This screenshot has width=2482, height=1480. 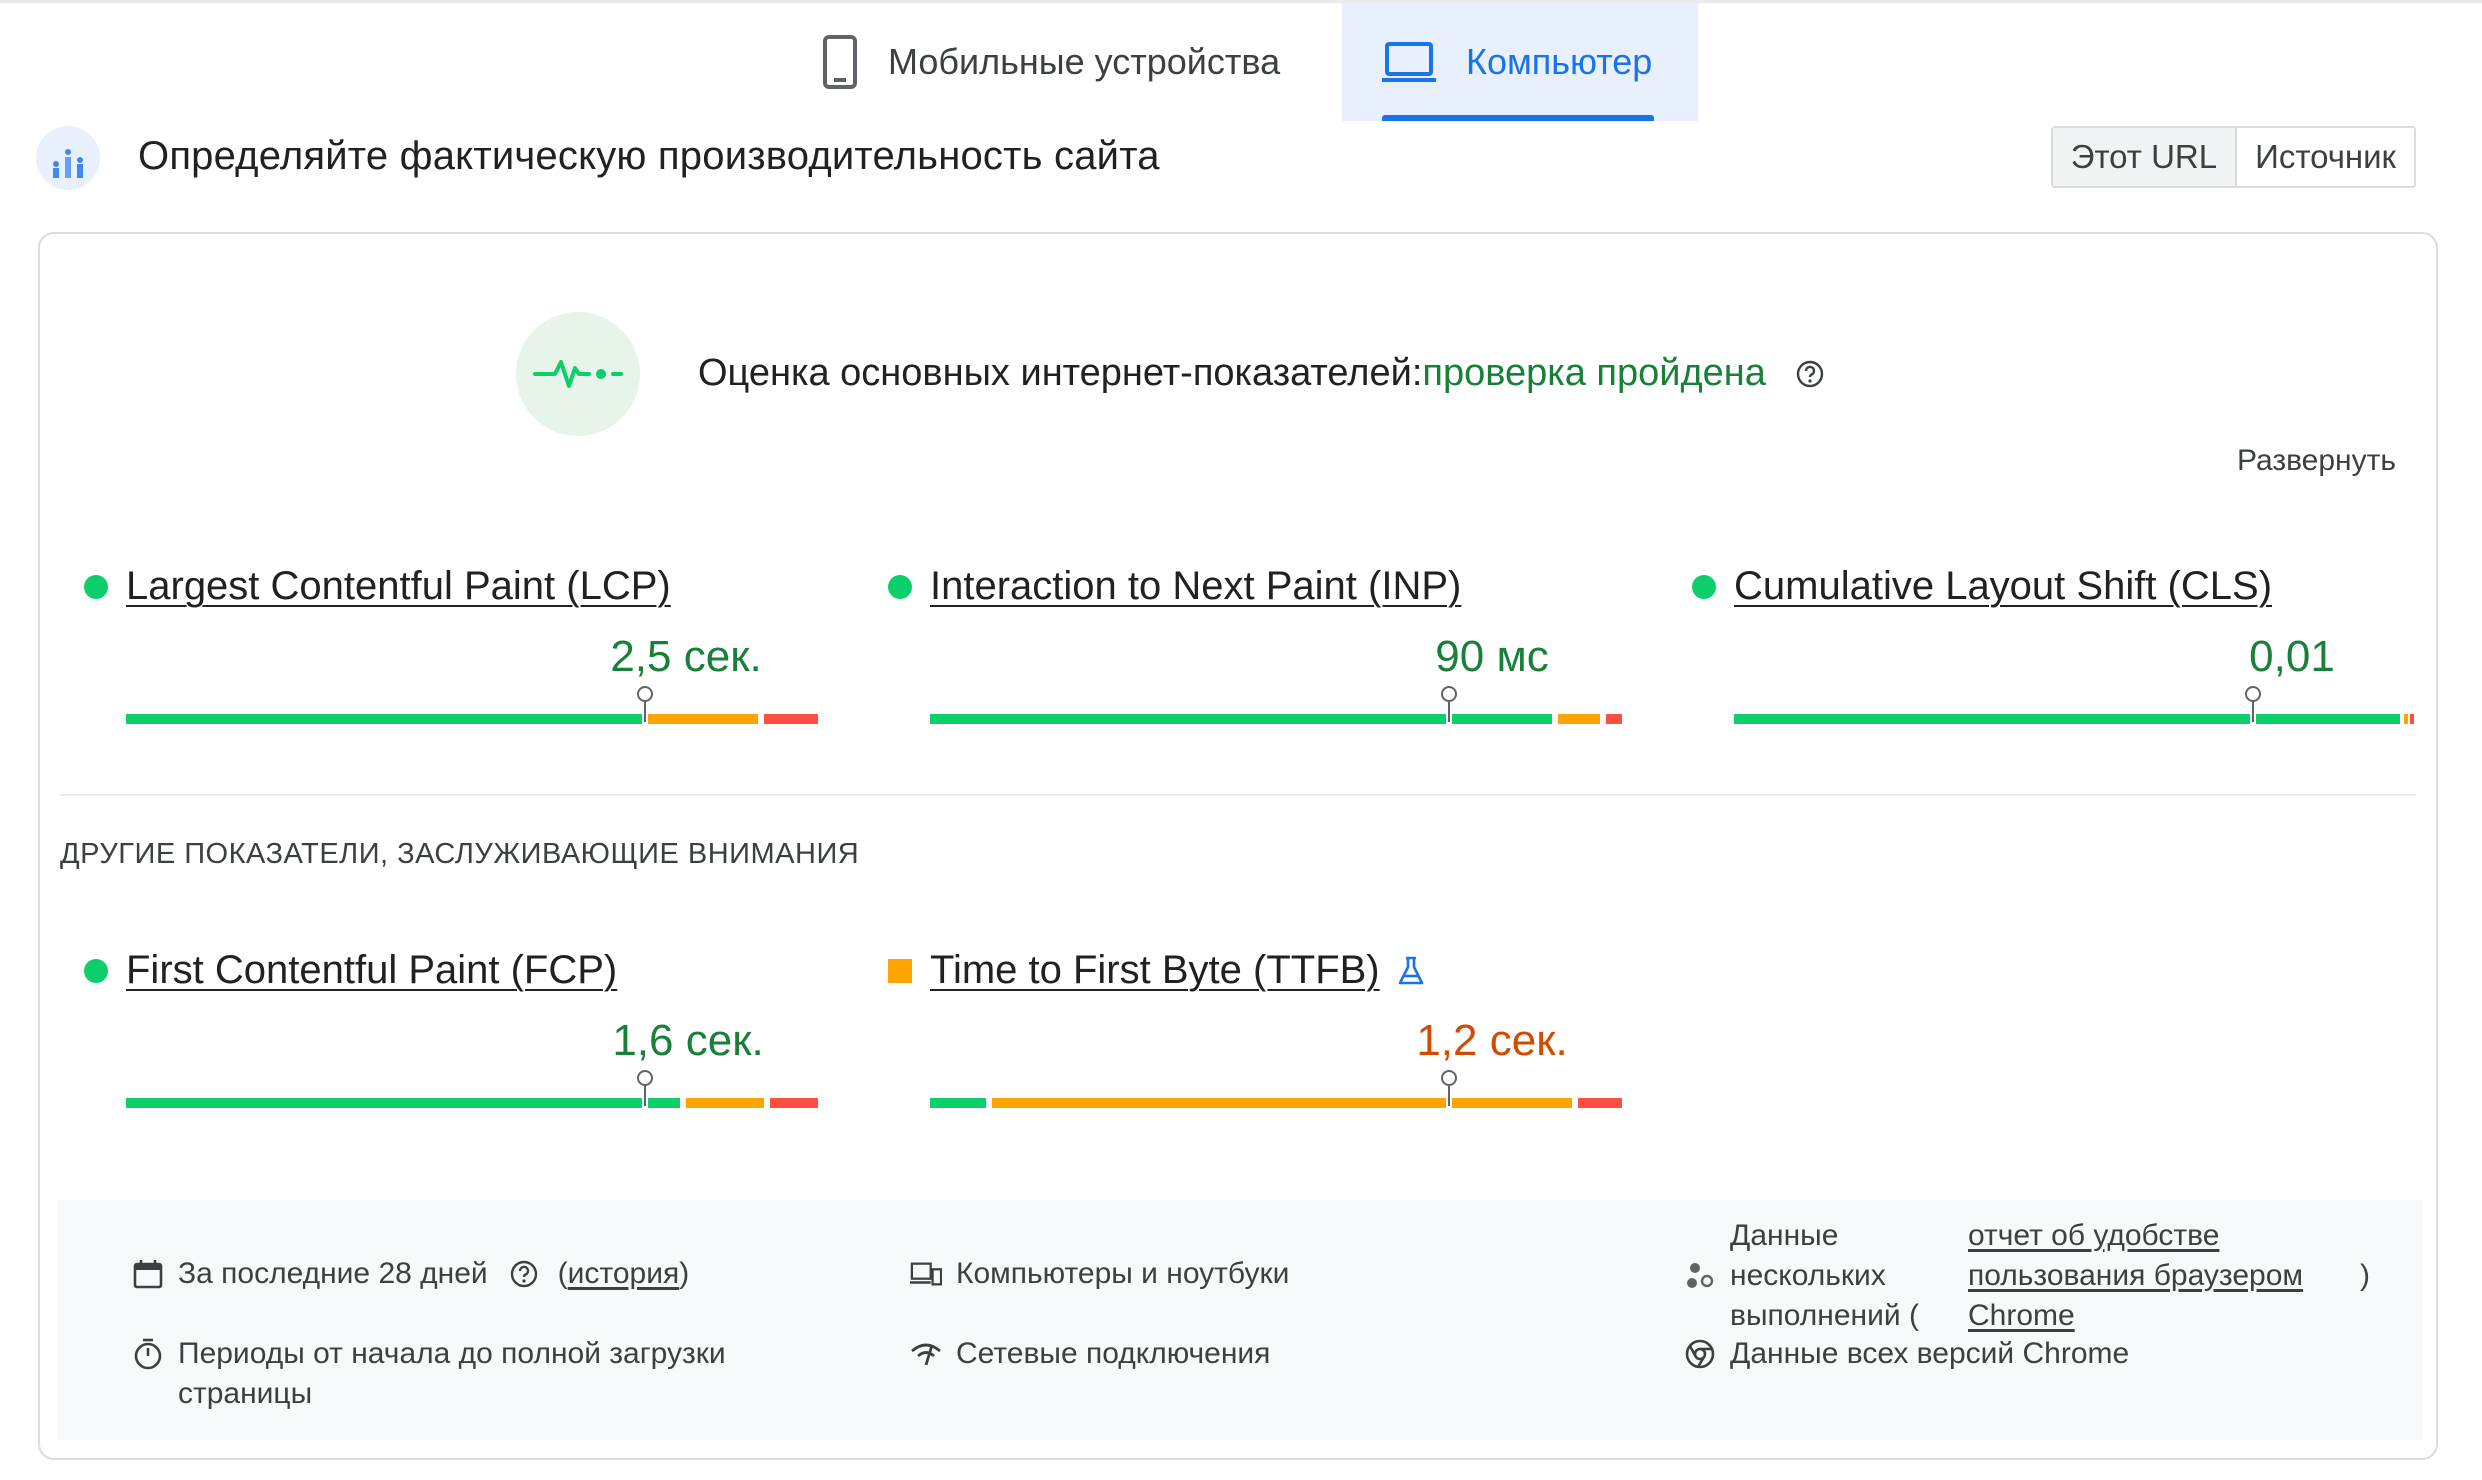 What do you see at coordinates (148, 1274) in the screenshot?
I see `calendar-icon` at bounding box center [148, 1274].